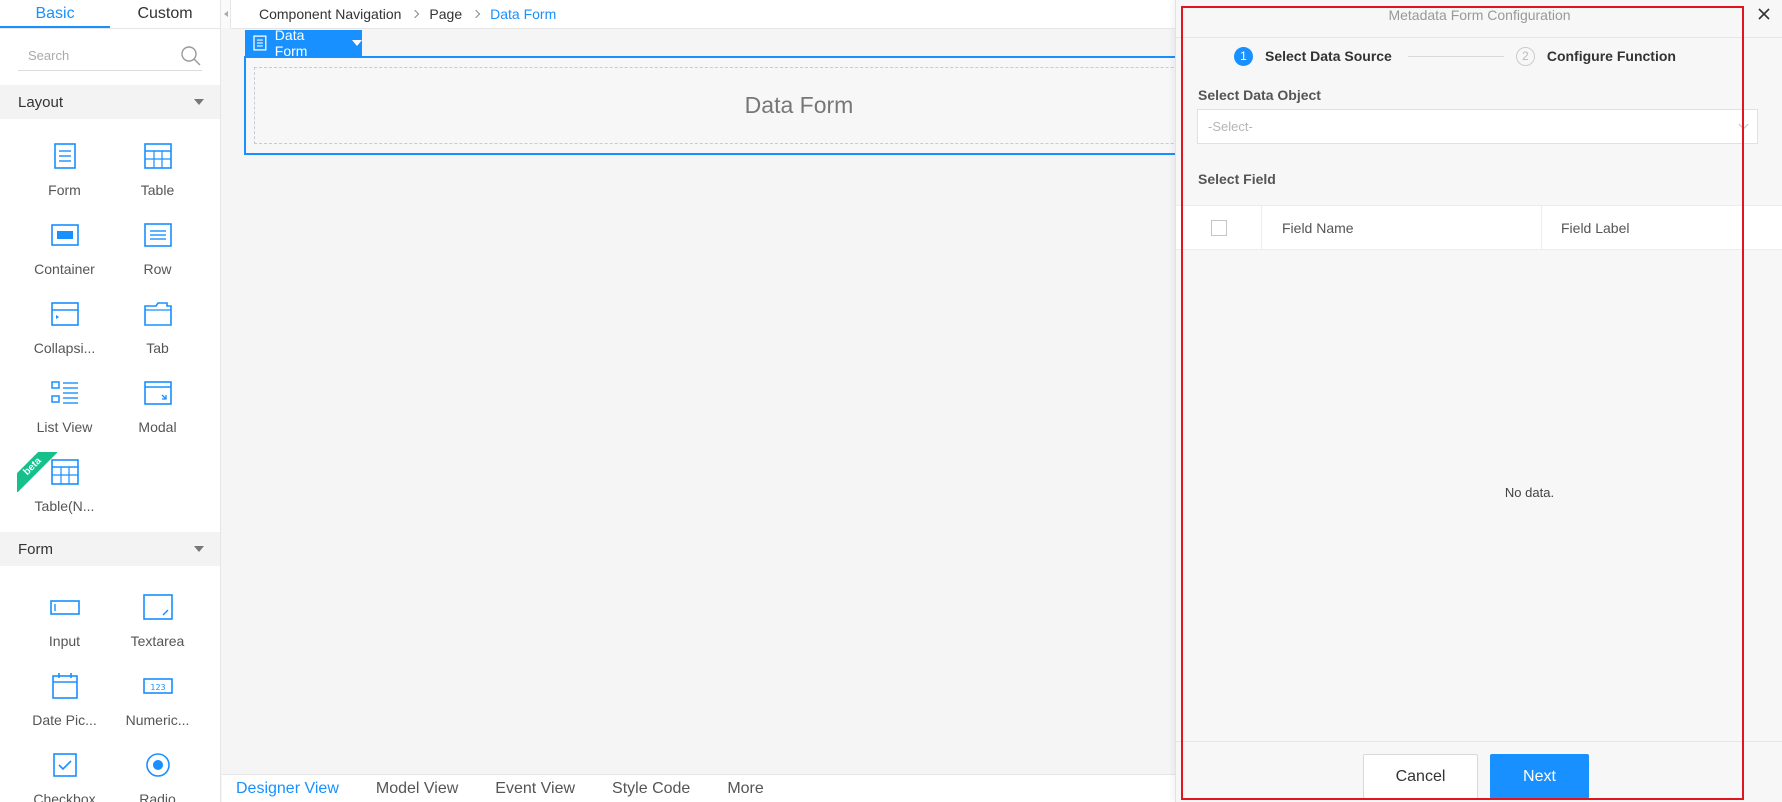  I want to click on tab-icon, so click(157, 314).